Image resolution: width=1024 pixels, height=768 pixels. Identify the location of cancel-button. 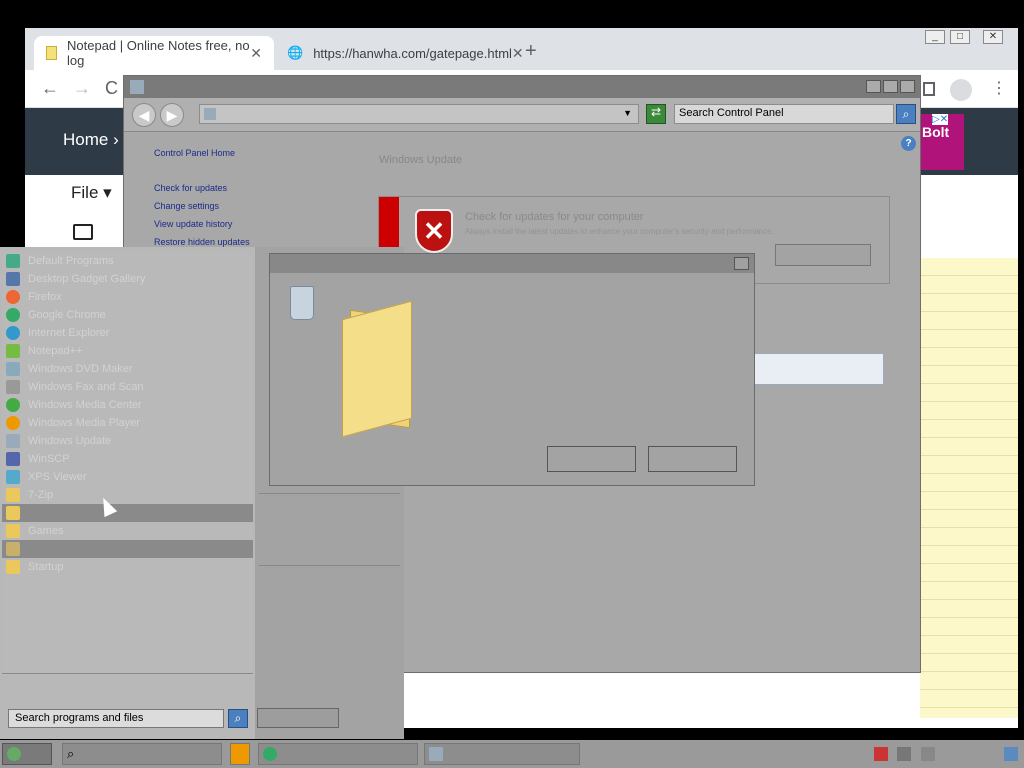
(692, 459).